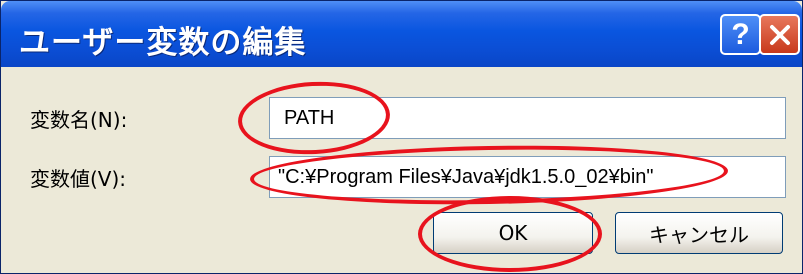 This screenshot has height=274, width=803. Describe the element at coordinates (78, 179) in the screenshot. I see `variable-value-label: 変数値(V):` at that location.